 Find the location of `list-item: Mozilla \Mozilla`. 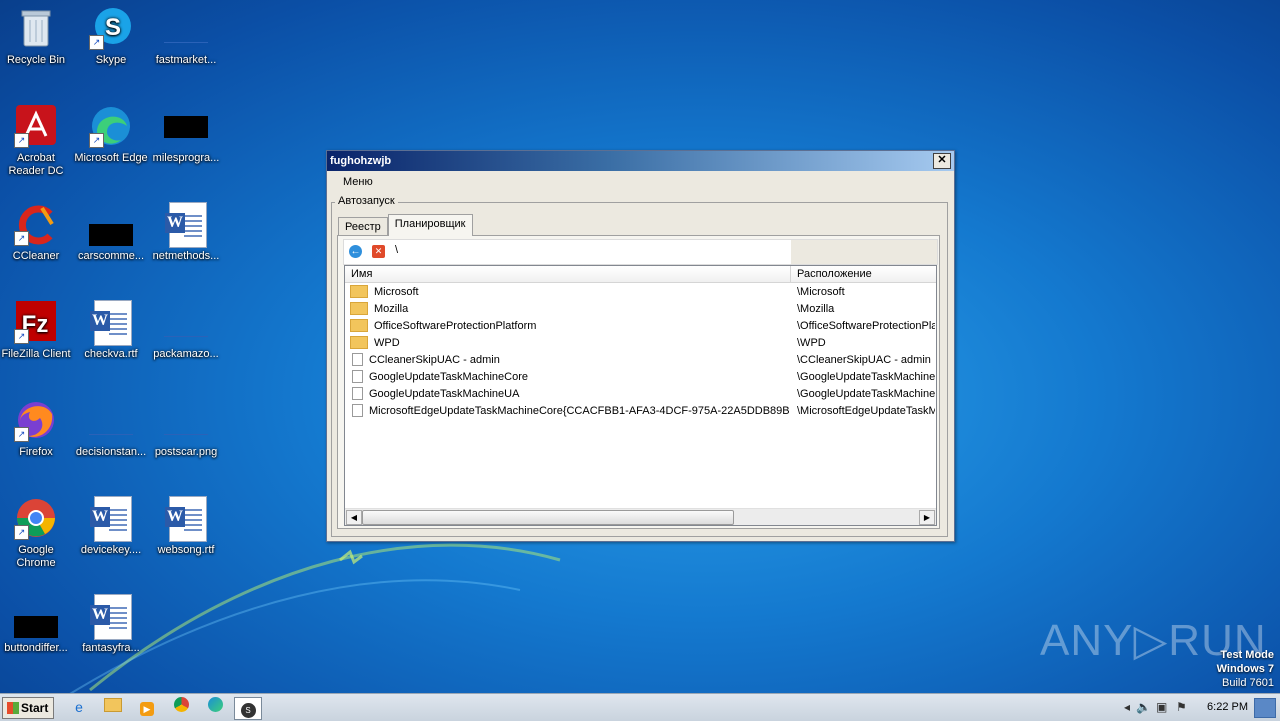

list-item: Mozilla \Mozilla is located at coordinates (640, 309).